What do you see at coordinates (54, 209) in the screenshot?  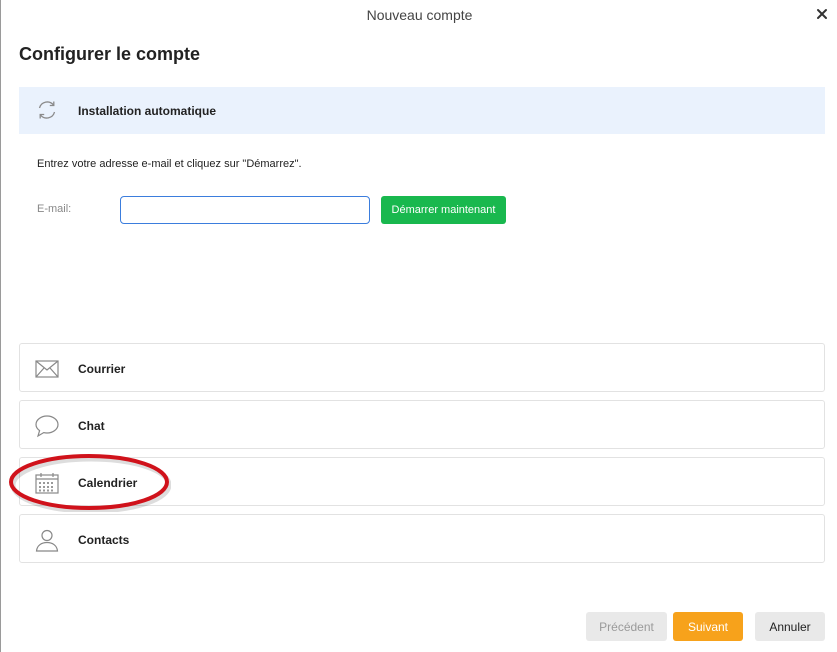 I see `email-label: E-mail:` at bounding box center [54, 209].